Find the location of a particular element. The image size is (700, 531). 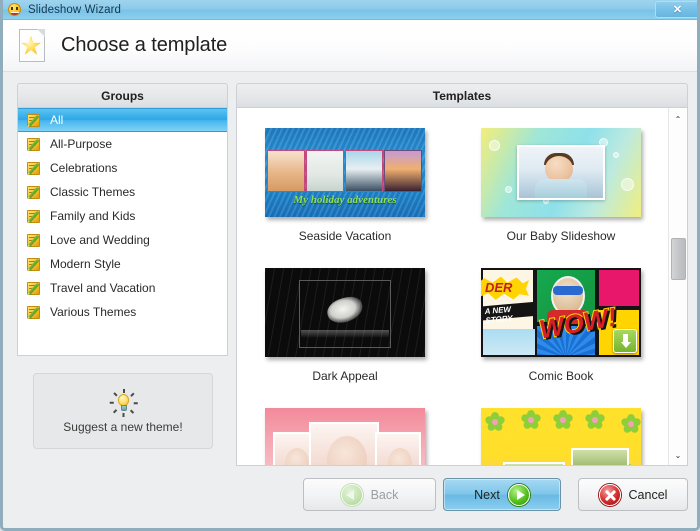

template-card: Our Baby Slideshow is located at coordinates (561, 178).